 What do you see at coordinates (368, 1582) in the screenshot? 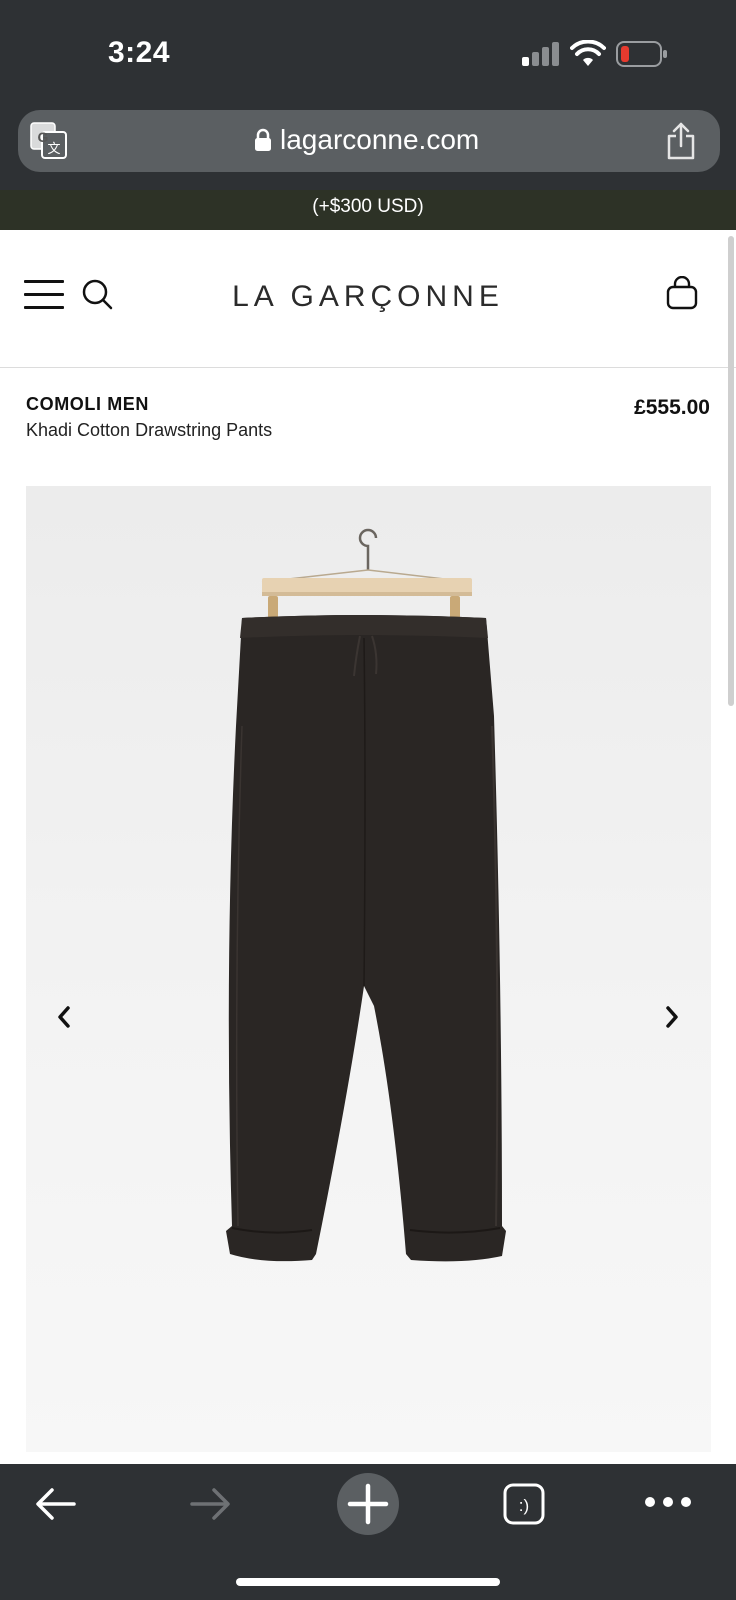
I see `home-indicator` at bounding box center [368, 1582].